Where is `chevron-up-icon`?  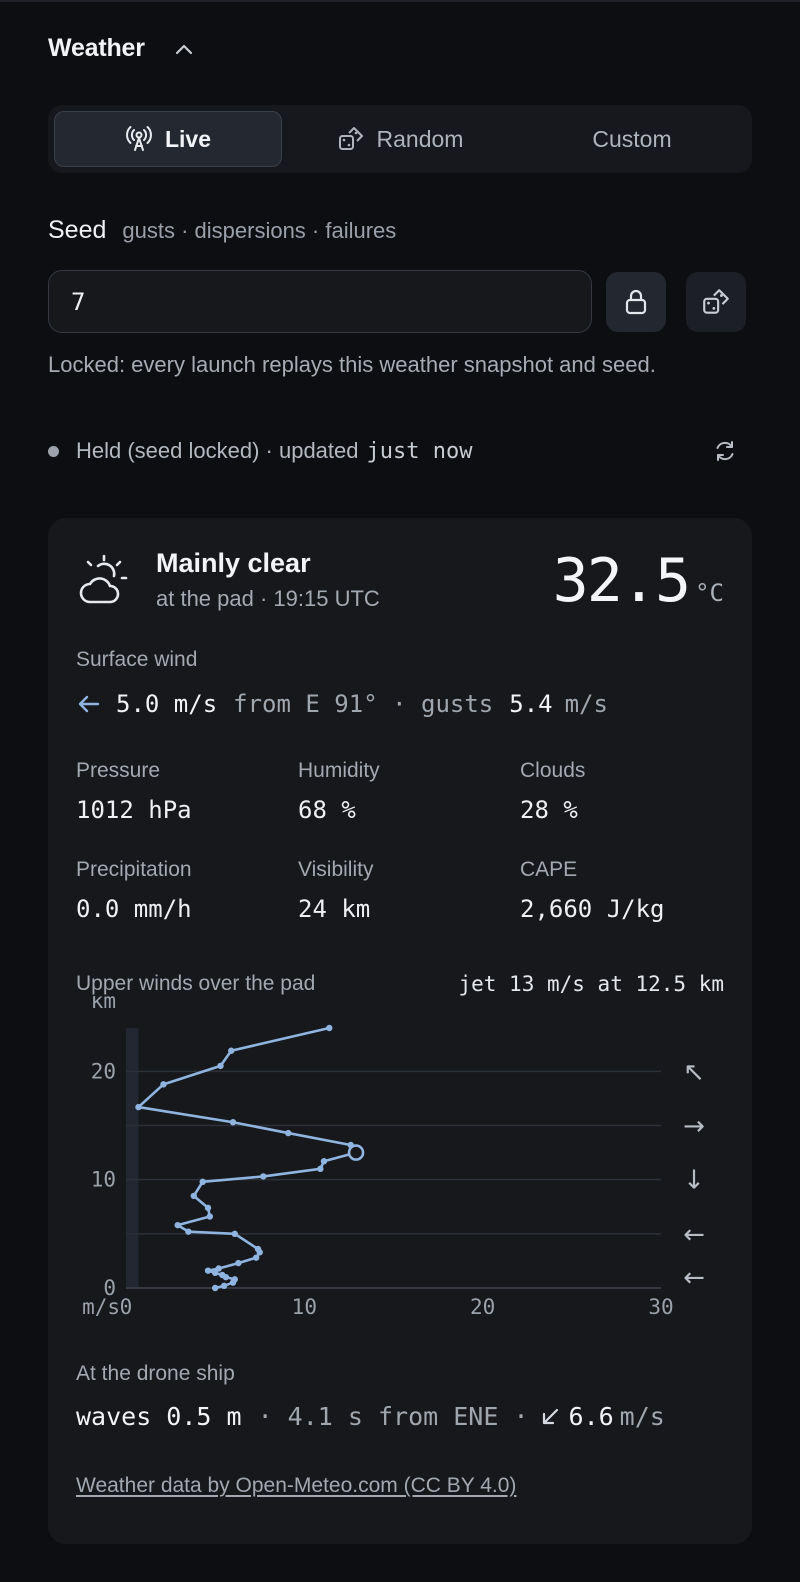
chevron-up-icon is located at coordinates (184, 49).